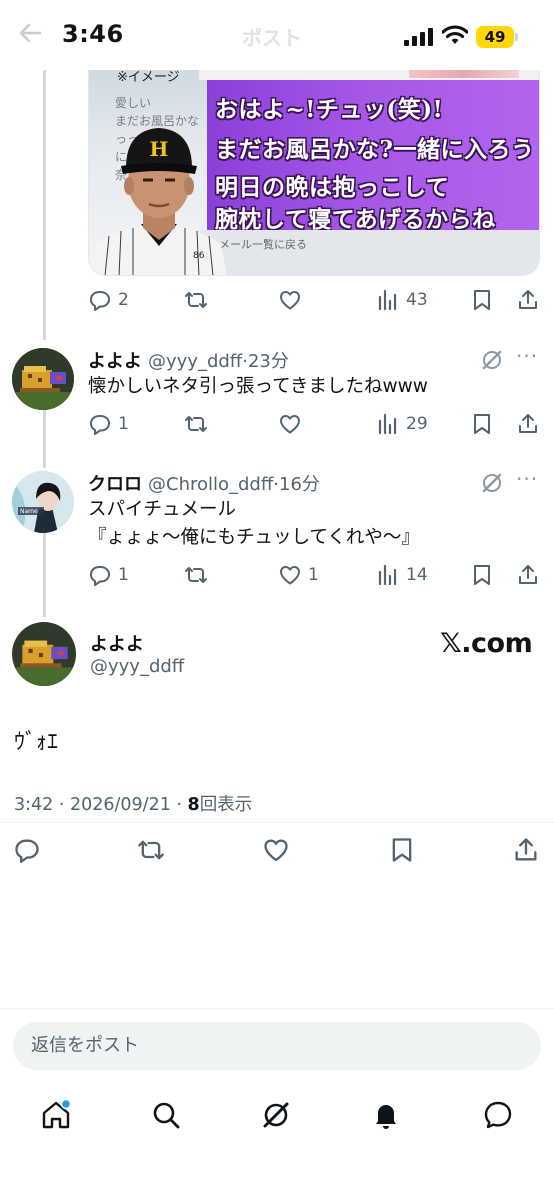  Describe the element at coordinates (313, 575) in the screenshot. I see `like-count: 1` at that location.